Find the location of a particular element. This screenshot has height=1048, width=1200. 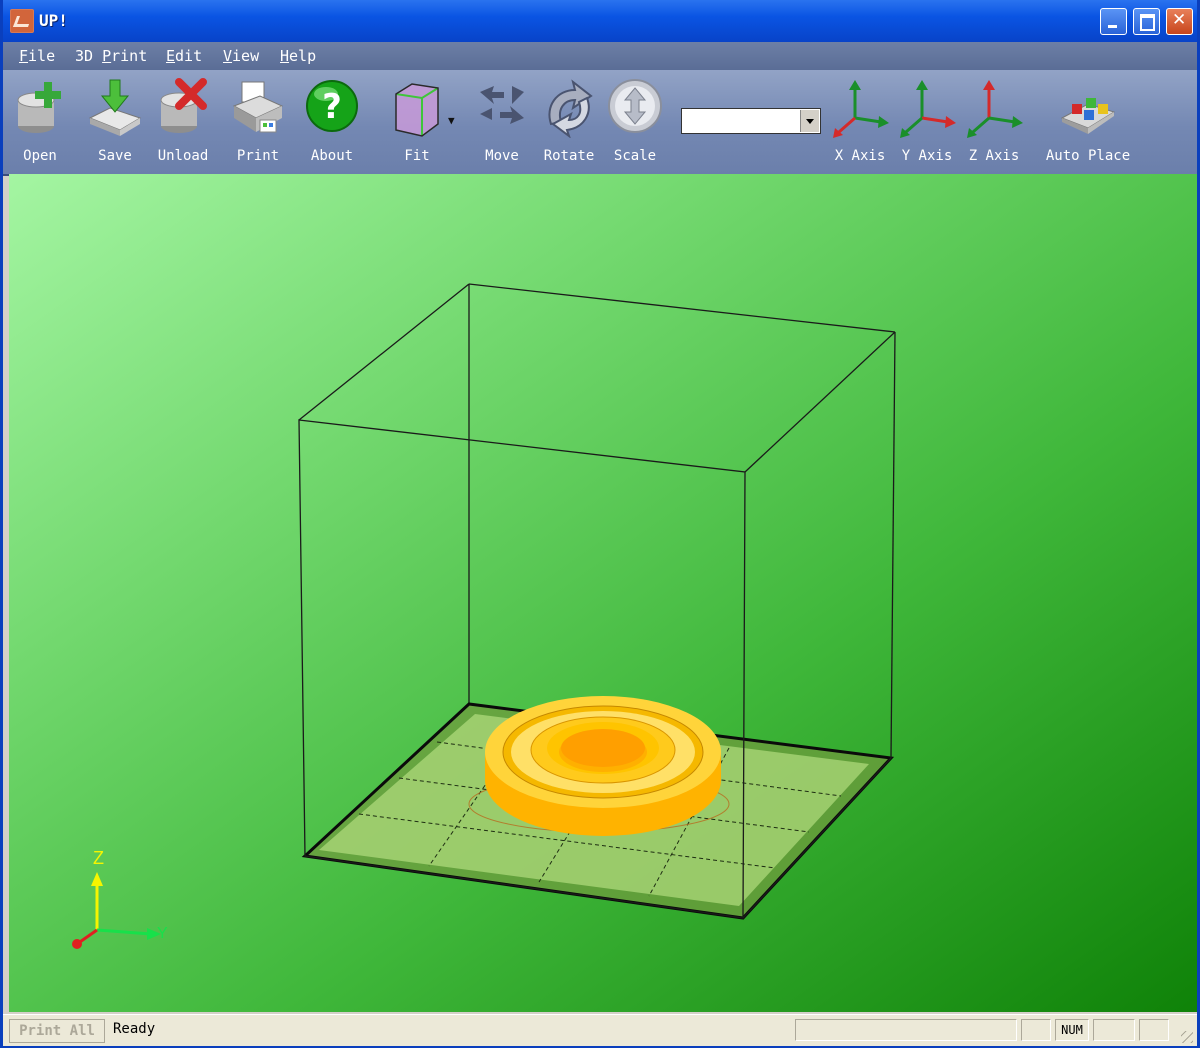

z-axis-label: Z Axis is located at coordinates (994, 156).